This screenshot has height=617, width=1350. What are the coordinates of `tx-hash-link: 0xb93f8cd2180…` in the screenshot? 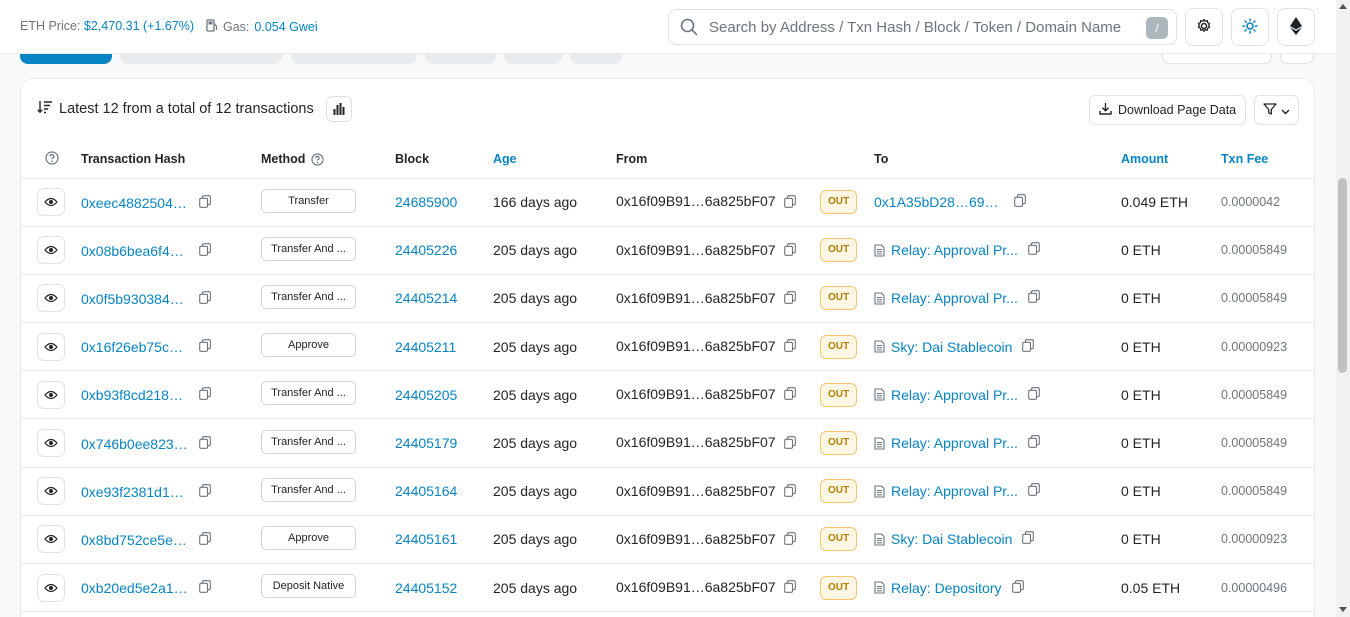 It's located at (135, 395).